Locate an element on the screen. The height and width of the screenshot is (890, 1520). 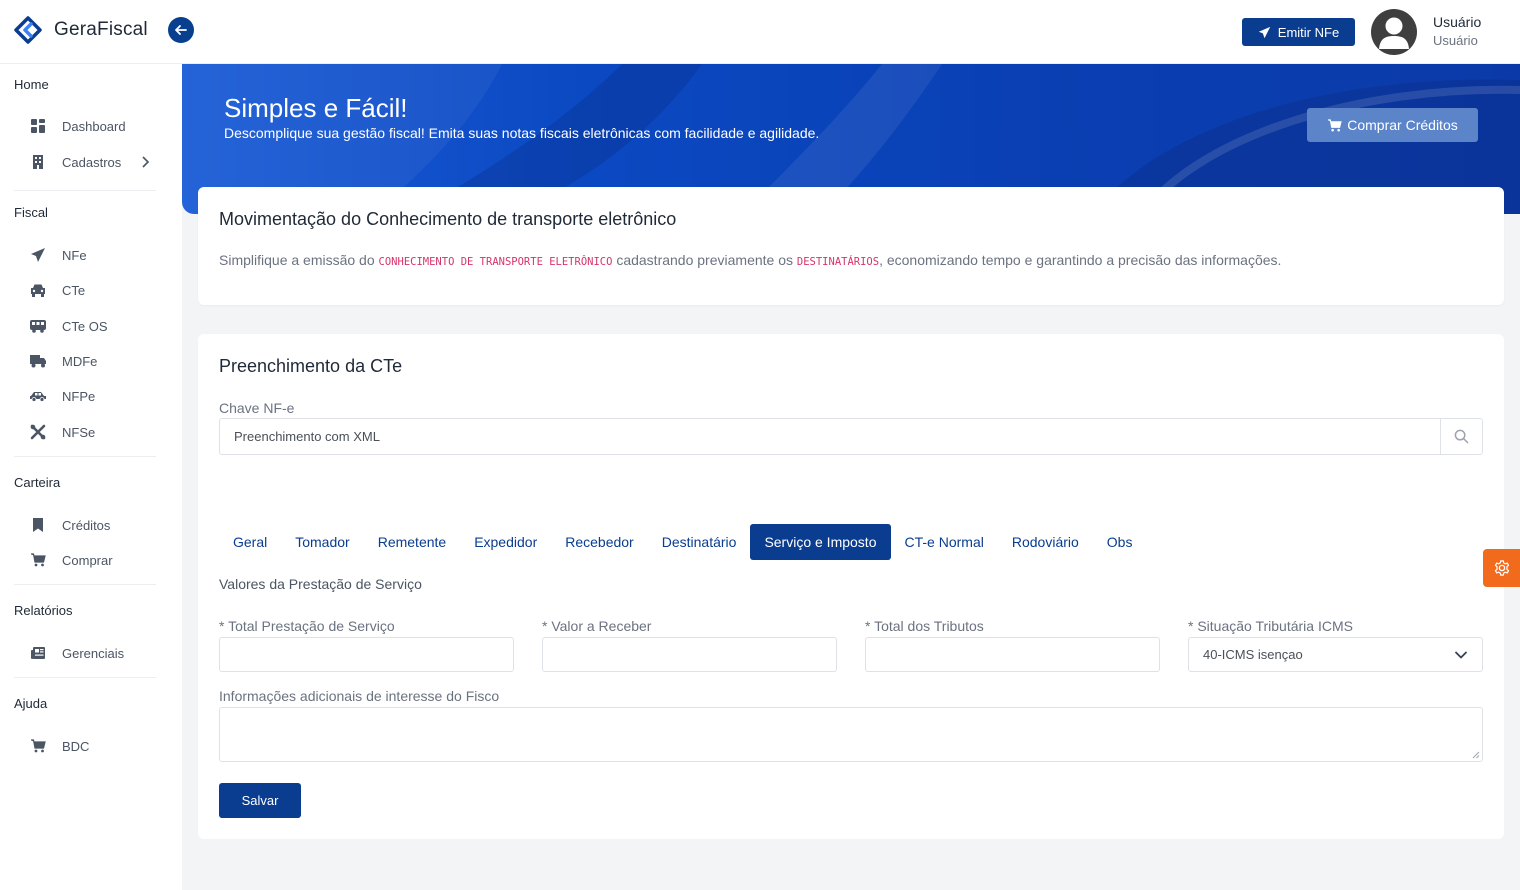
user-name: Usuário is located at coordinates (1457, 22).